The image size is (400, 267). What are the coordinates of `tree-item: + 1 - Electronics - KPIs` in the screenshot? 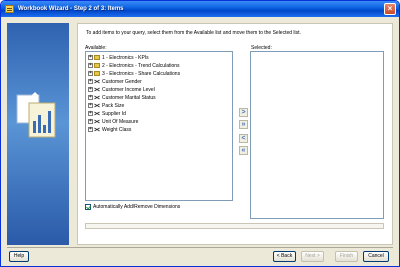 It's located at (118, 57).